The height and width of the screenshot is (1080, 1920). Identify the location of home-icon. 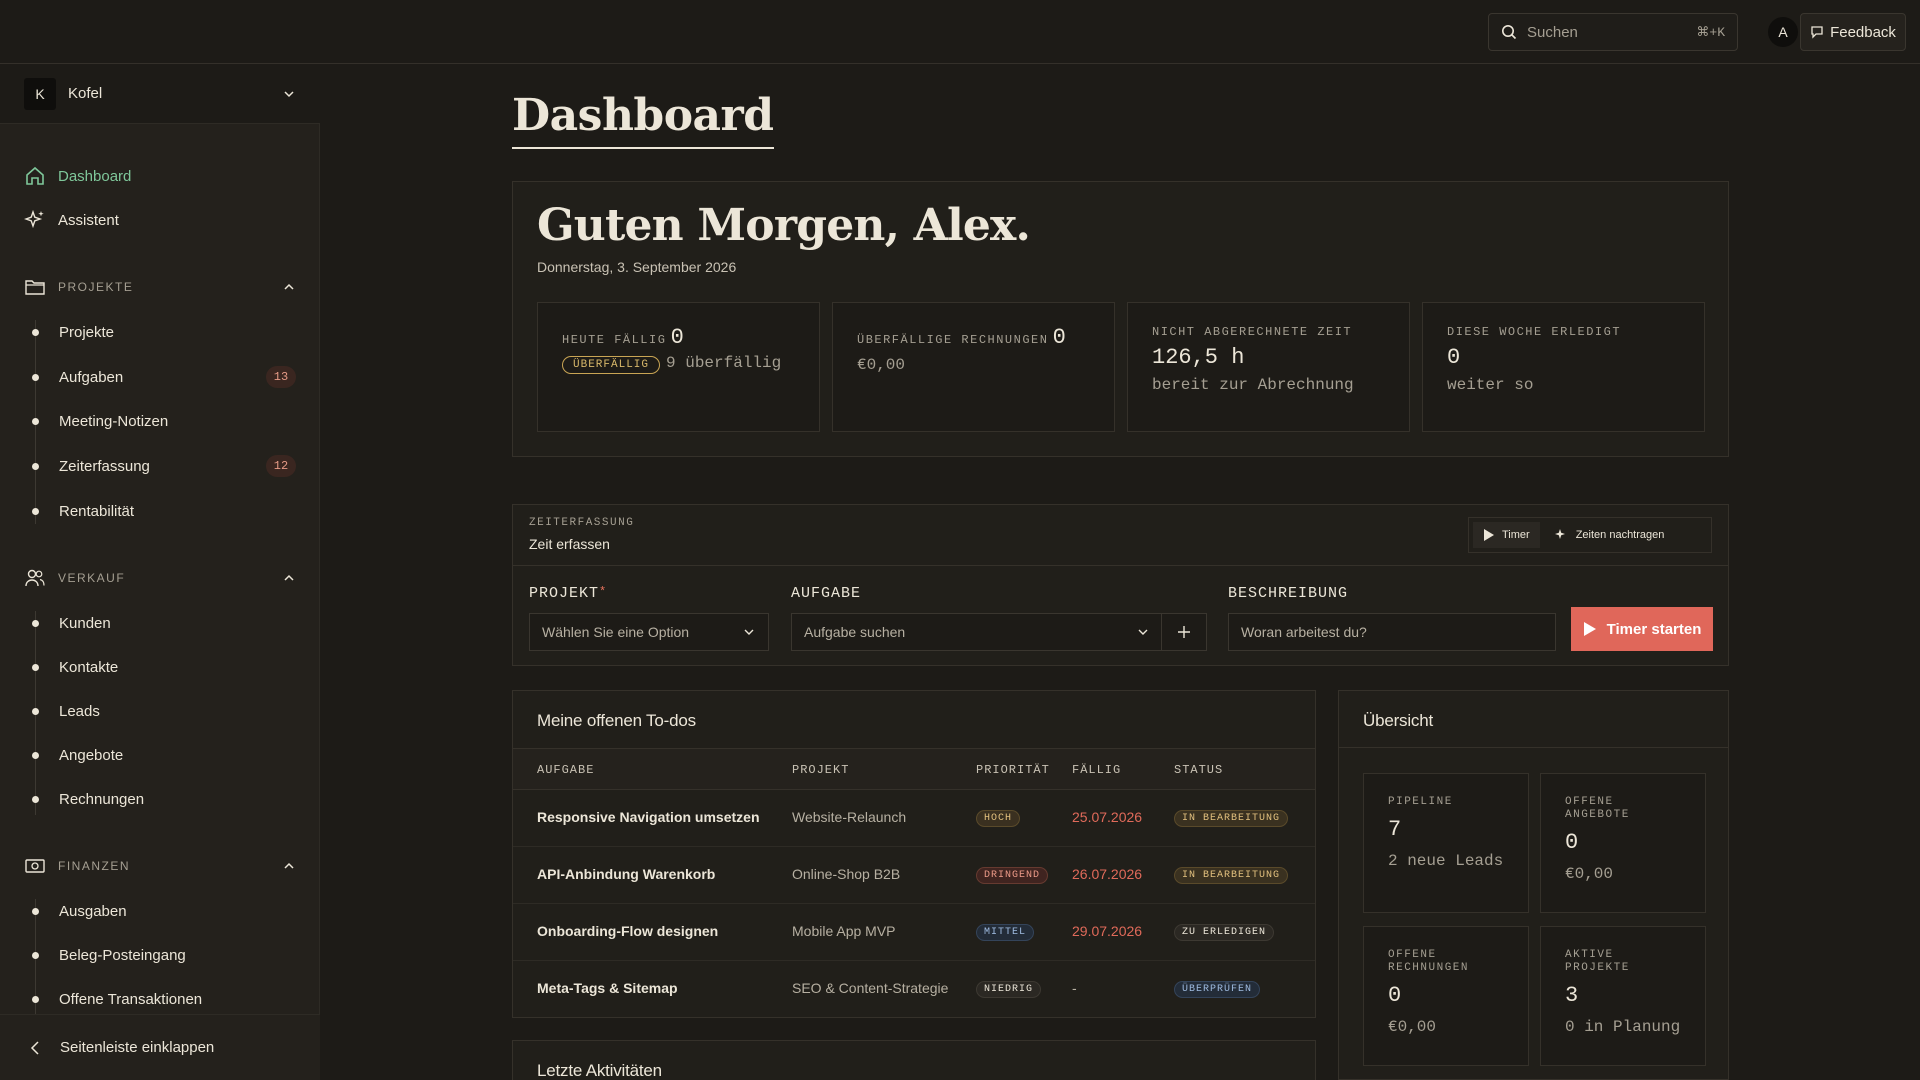
(35, 175).